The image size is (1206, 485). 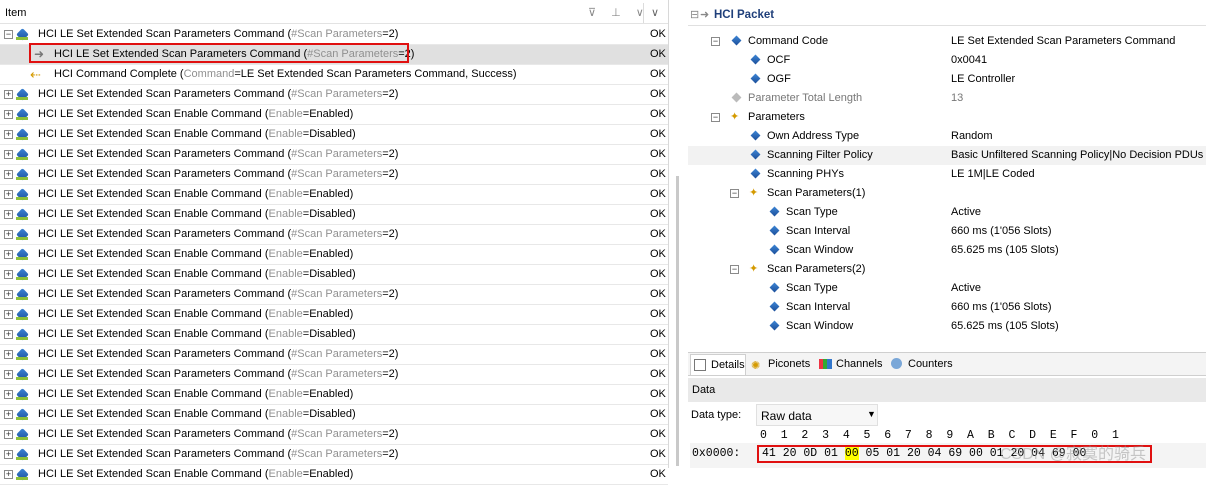 I want to click on item-column-header: Item, so click(x=15, y=13).